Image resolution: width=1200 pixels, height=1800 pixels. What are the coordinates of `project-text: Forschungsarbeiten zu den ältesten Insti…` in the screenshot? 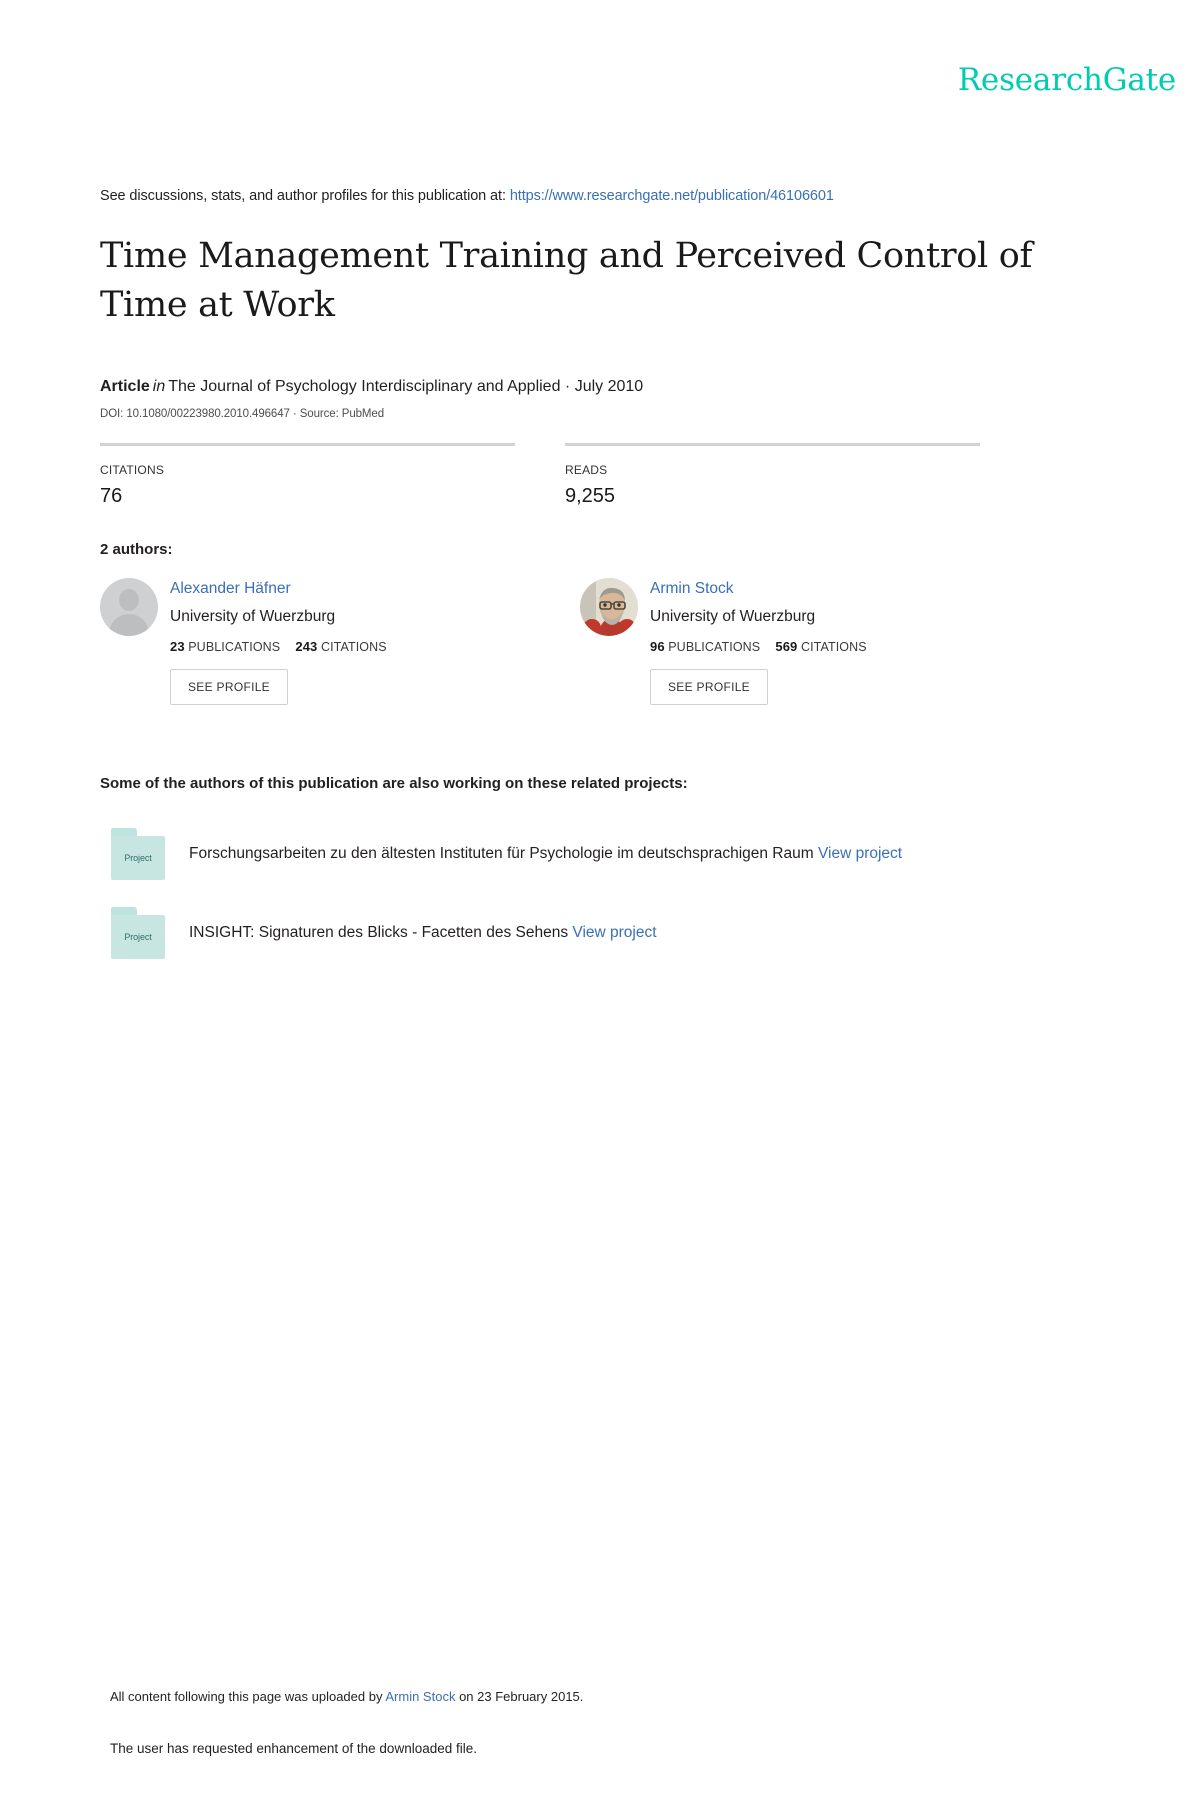 It's located at (634, 854).